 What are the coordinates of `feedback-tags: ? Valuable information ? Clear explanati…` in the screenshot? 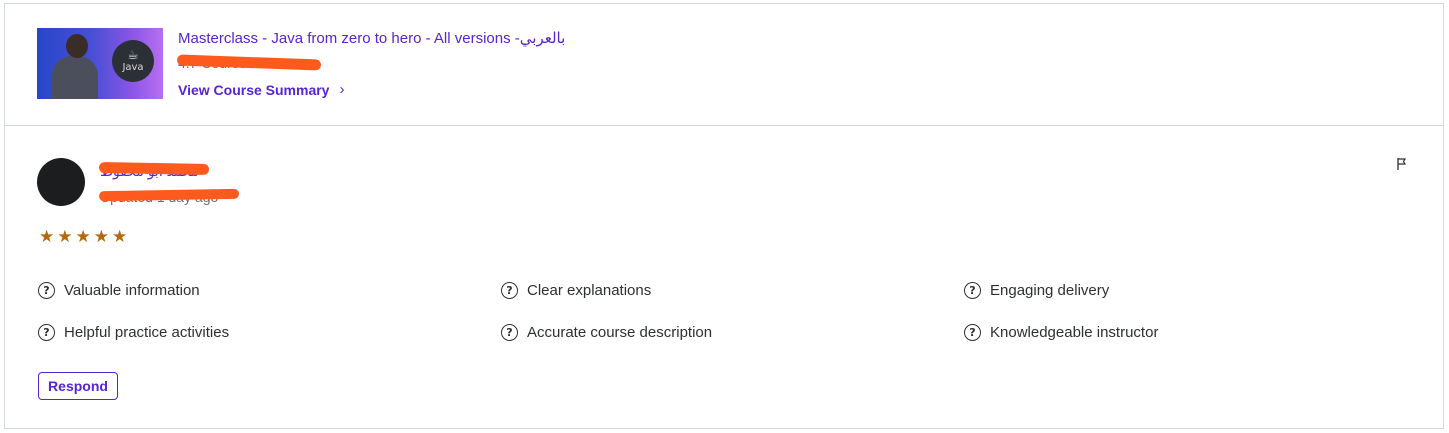 It's located at (733, 311).